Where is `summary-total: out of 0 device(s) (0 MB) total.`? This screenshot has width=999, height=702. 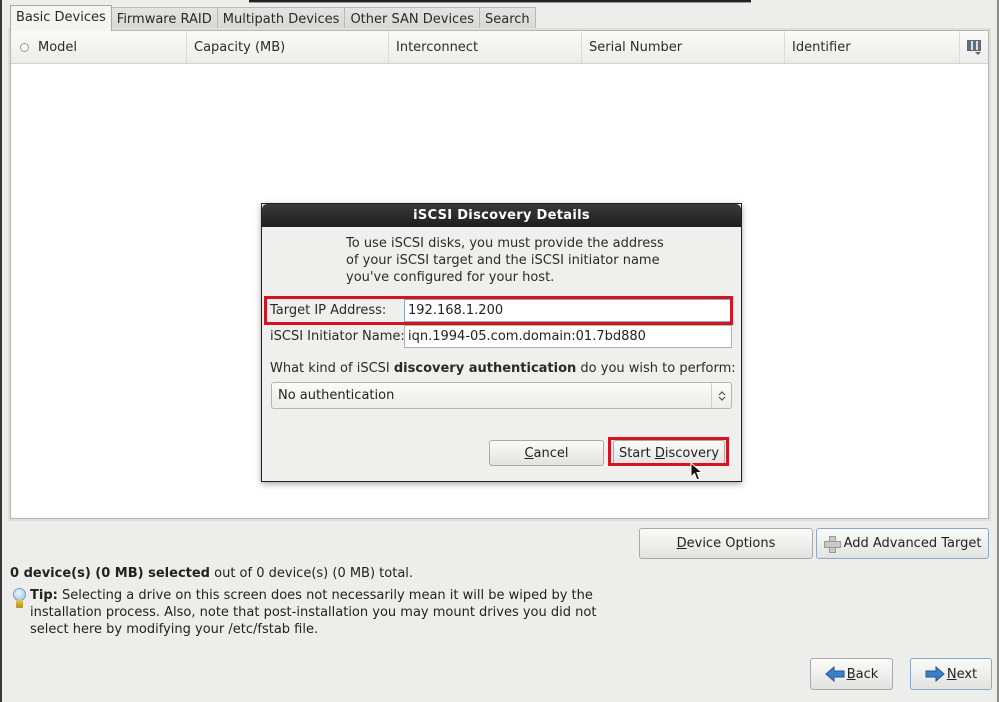 summary-total: out of 0 device(s) (0 MB) total. is located at coordinates (312, 573).